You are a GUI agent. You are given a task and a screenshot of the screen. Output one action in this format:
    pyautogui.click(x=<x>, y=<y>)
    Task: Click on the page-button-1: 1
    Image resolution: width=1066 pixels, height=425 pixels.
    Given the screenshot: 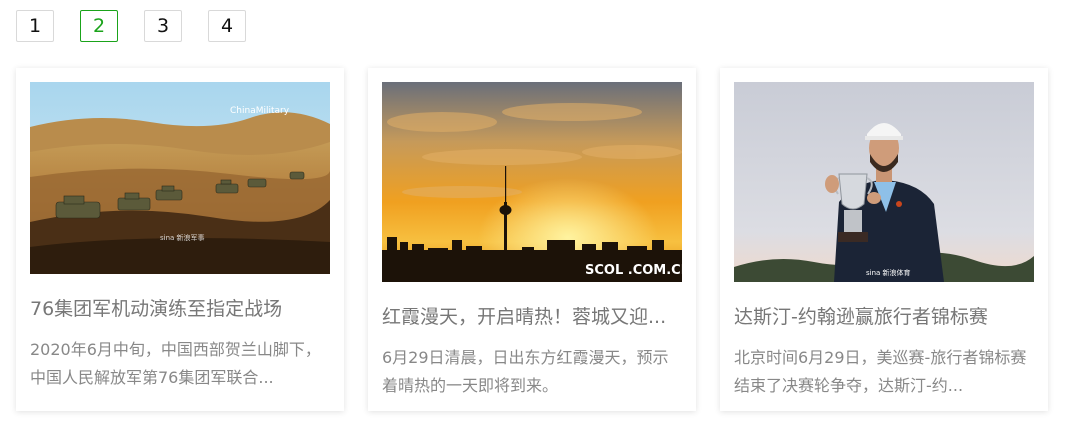 What is the action you would take?
    pyautogui.click(x=35, y=26)
    